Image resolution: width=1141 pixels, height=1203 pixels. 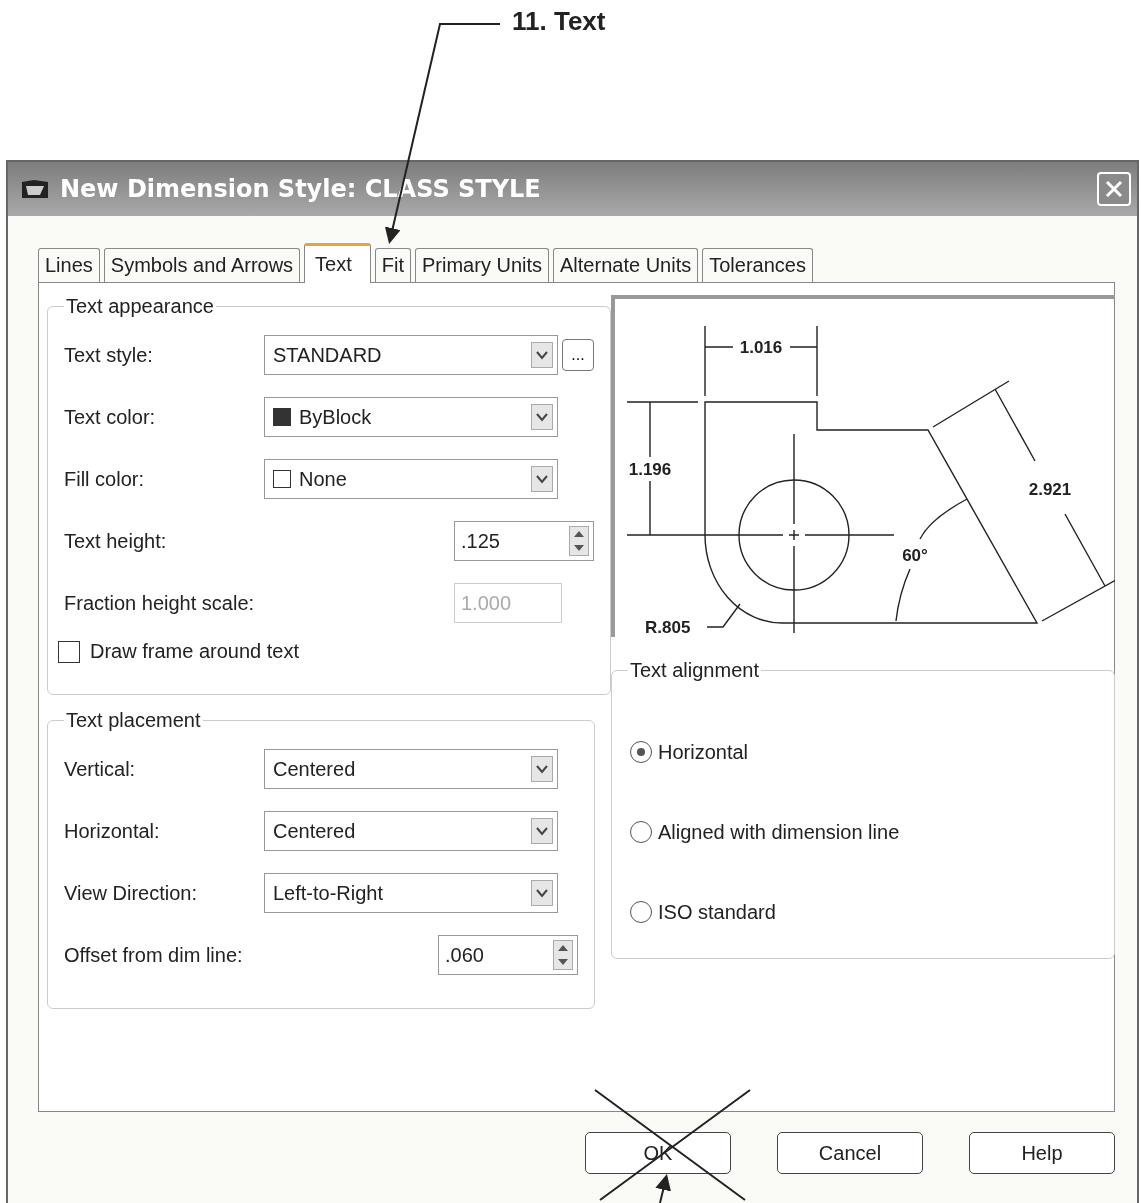 What do you see at coordinates (154, 955) in the screenshot?
I see `field-label: Offset from dim line:` at bounding box center [154, 955].